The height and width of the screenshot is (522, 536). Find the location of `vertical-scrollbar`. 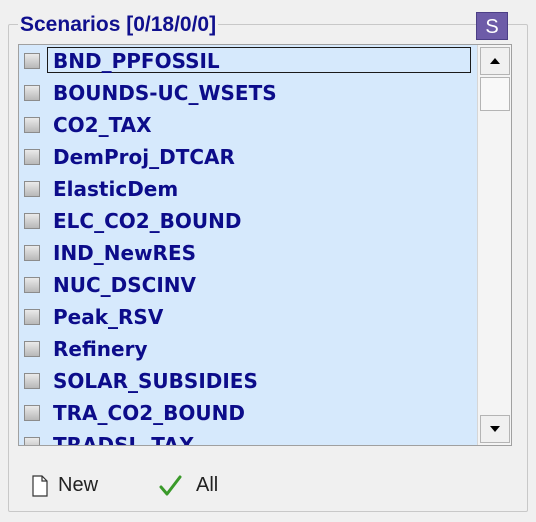

vertical-scrollbar is located at coordinates (494, 245).